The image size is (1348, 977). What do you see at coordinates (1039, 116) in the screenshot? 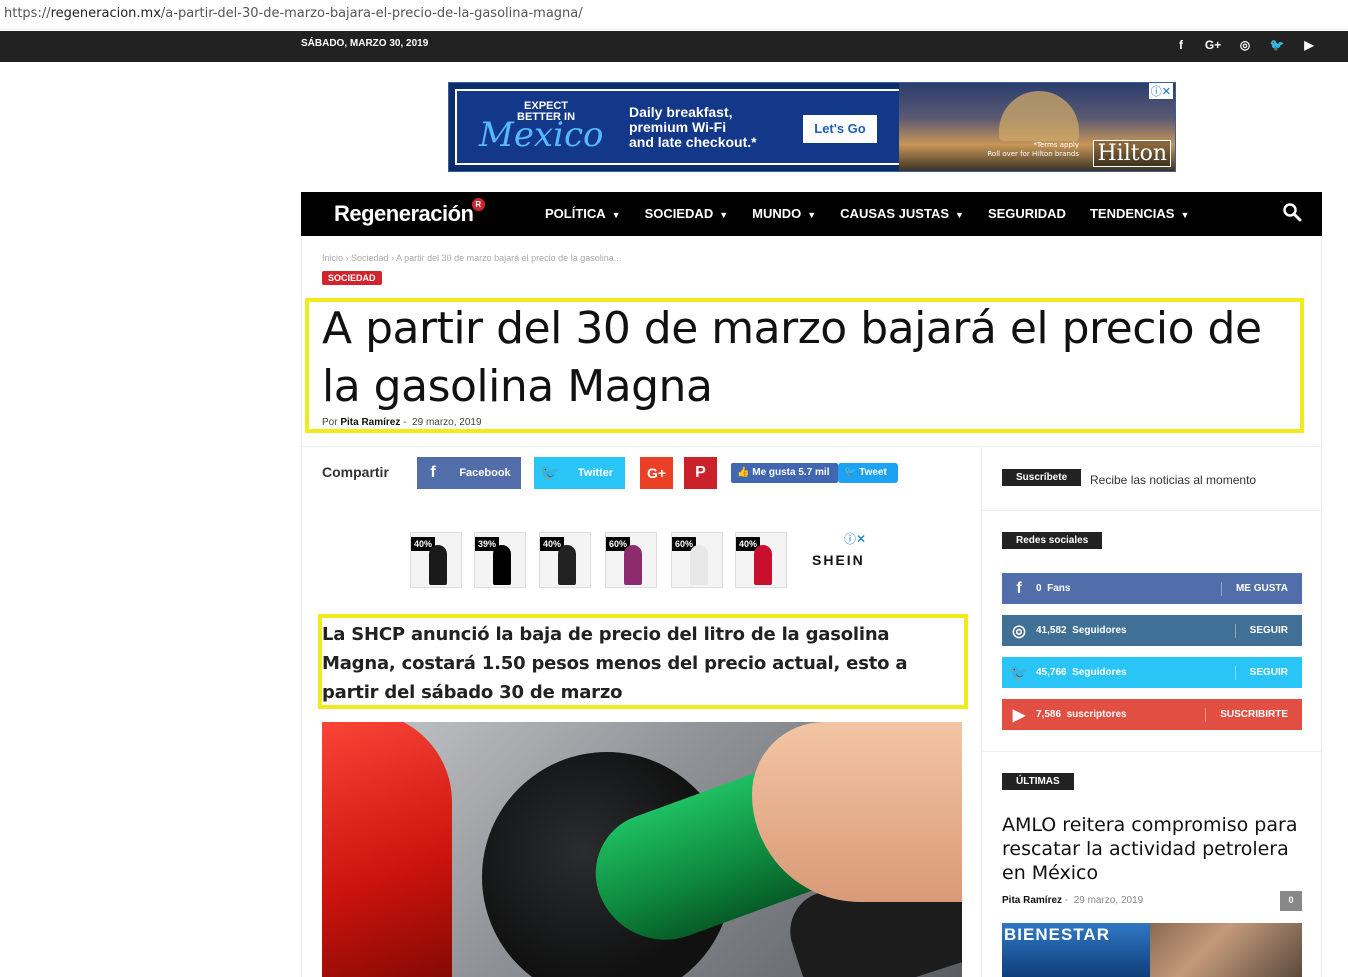
I see `palace-dome` at bounding box center [1039, 116].